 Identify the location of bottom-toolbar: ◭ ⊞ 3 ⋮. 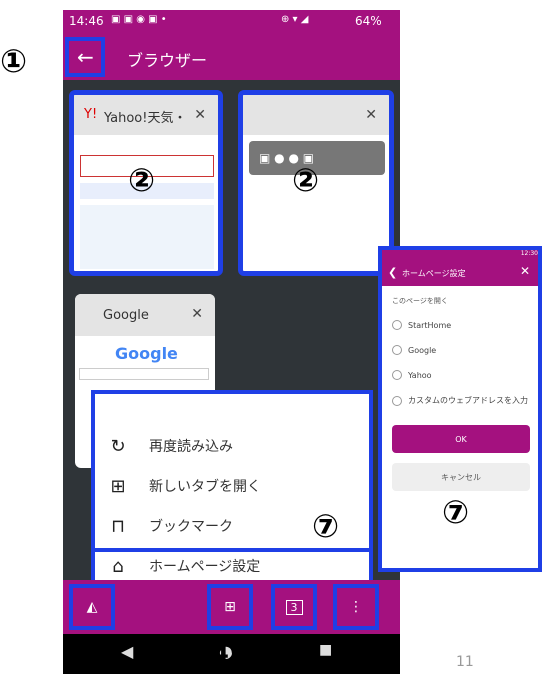
(231, 607).